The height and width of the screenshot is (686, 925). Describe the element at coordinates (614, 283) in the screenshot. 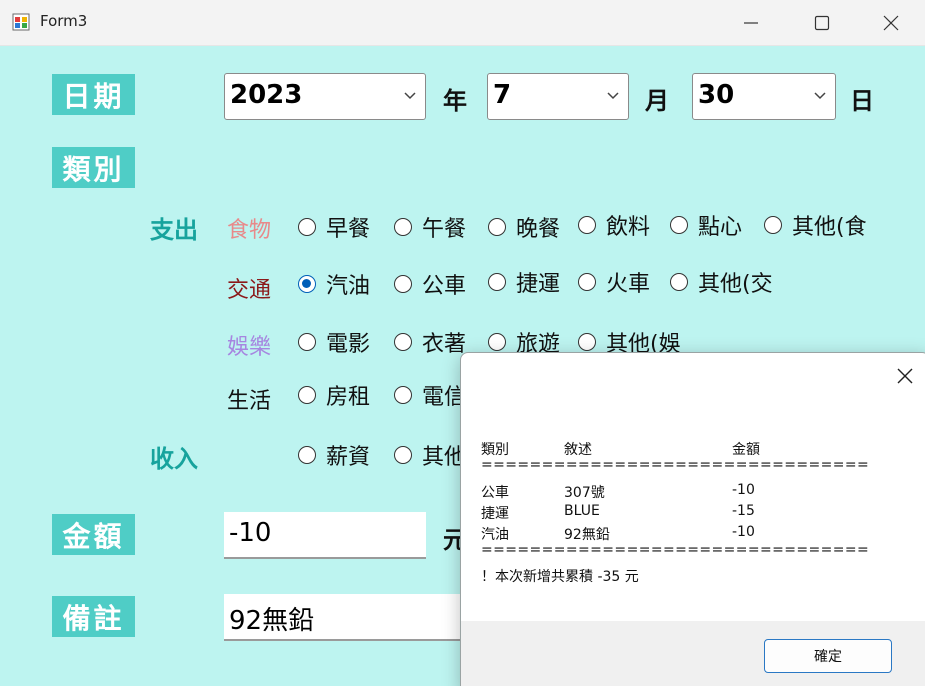

I see `radio-train: 火車` at that location.